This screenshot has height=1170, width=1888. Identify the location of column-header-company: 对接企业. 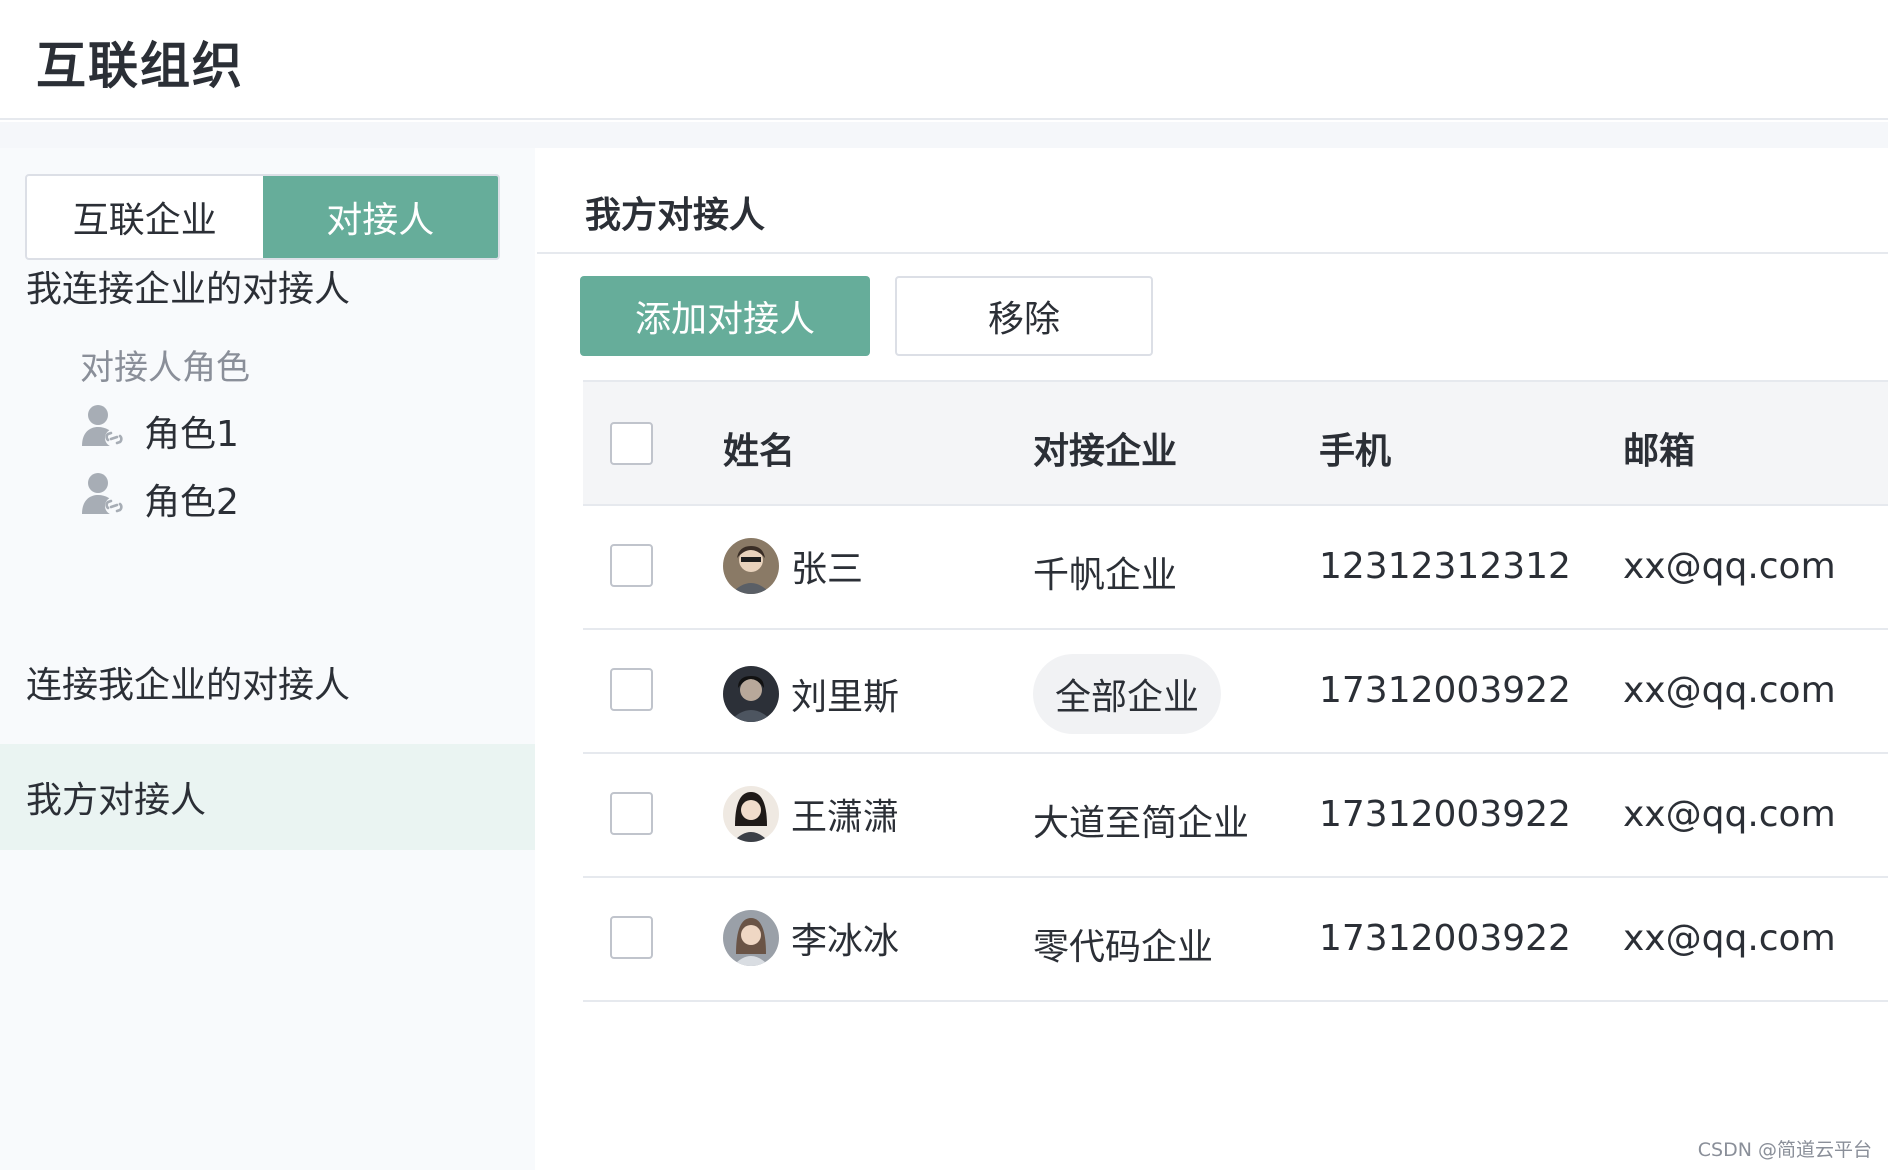
(1105, 448).